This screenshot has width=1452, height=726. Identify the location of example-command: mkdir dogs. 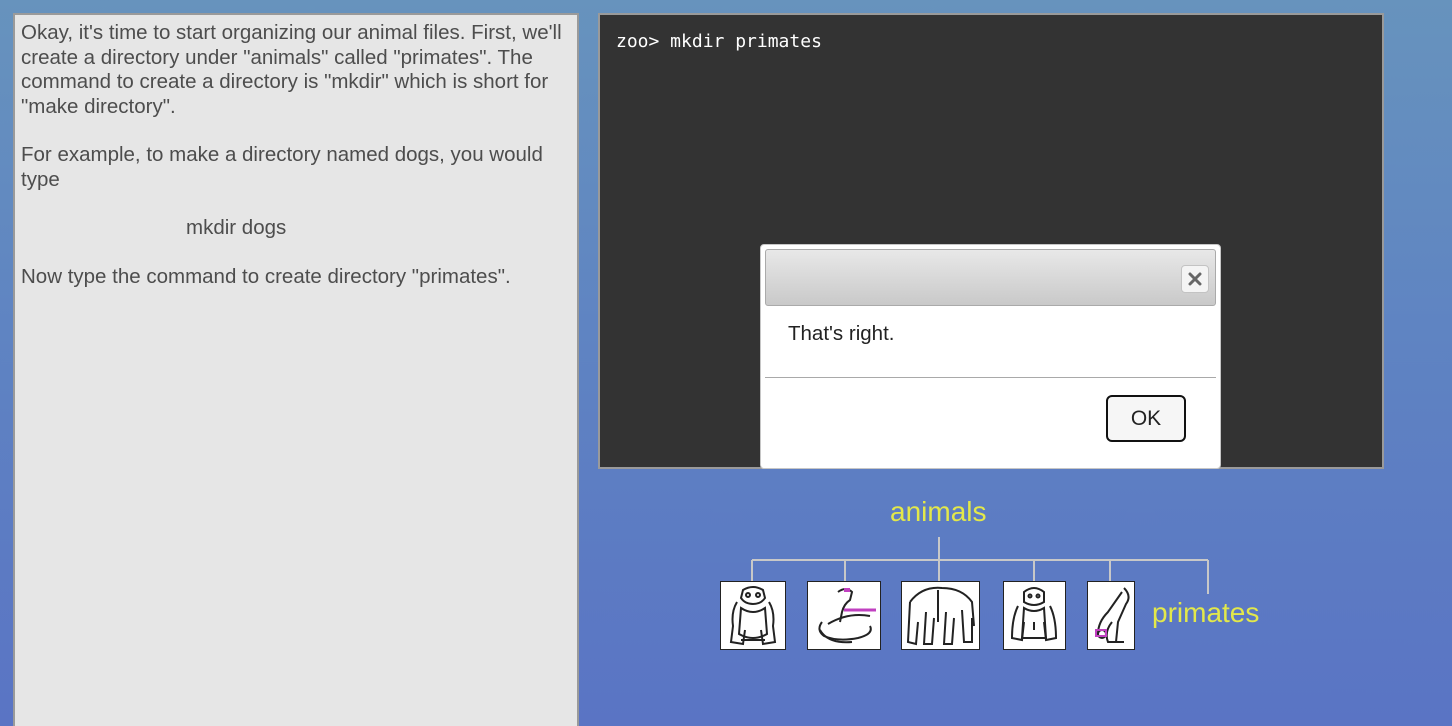
(236, 227).